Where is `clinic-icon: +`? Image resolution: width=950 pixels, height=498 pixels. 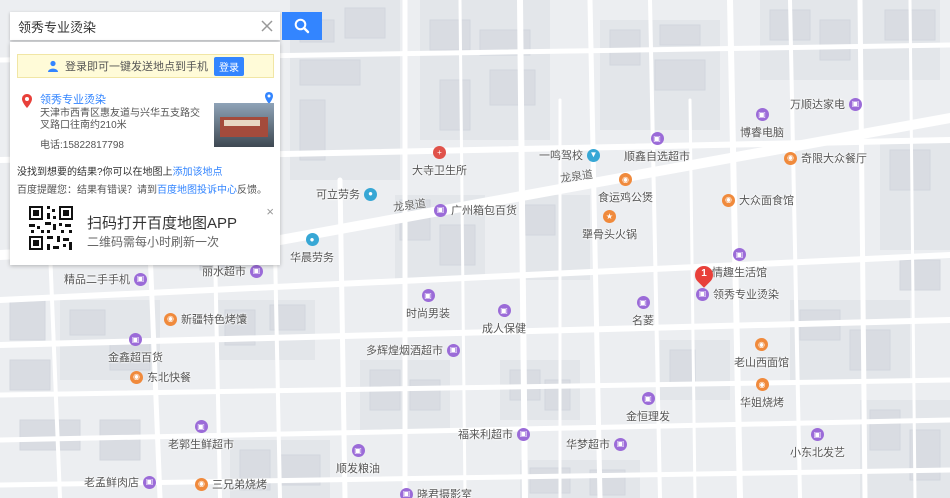
clinic-icon: + is located at coordinates (439, 152).